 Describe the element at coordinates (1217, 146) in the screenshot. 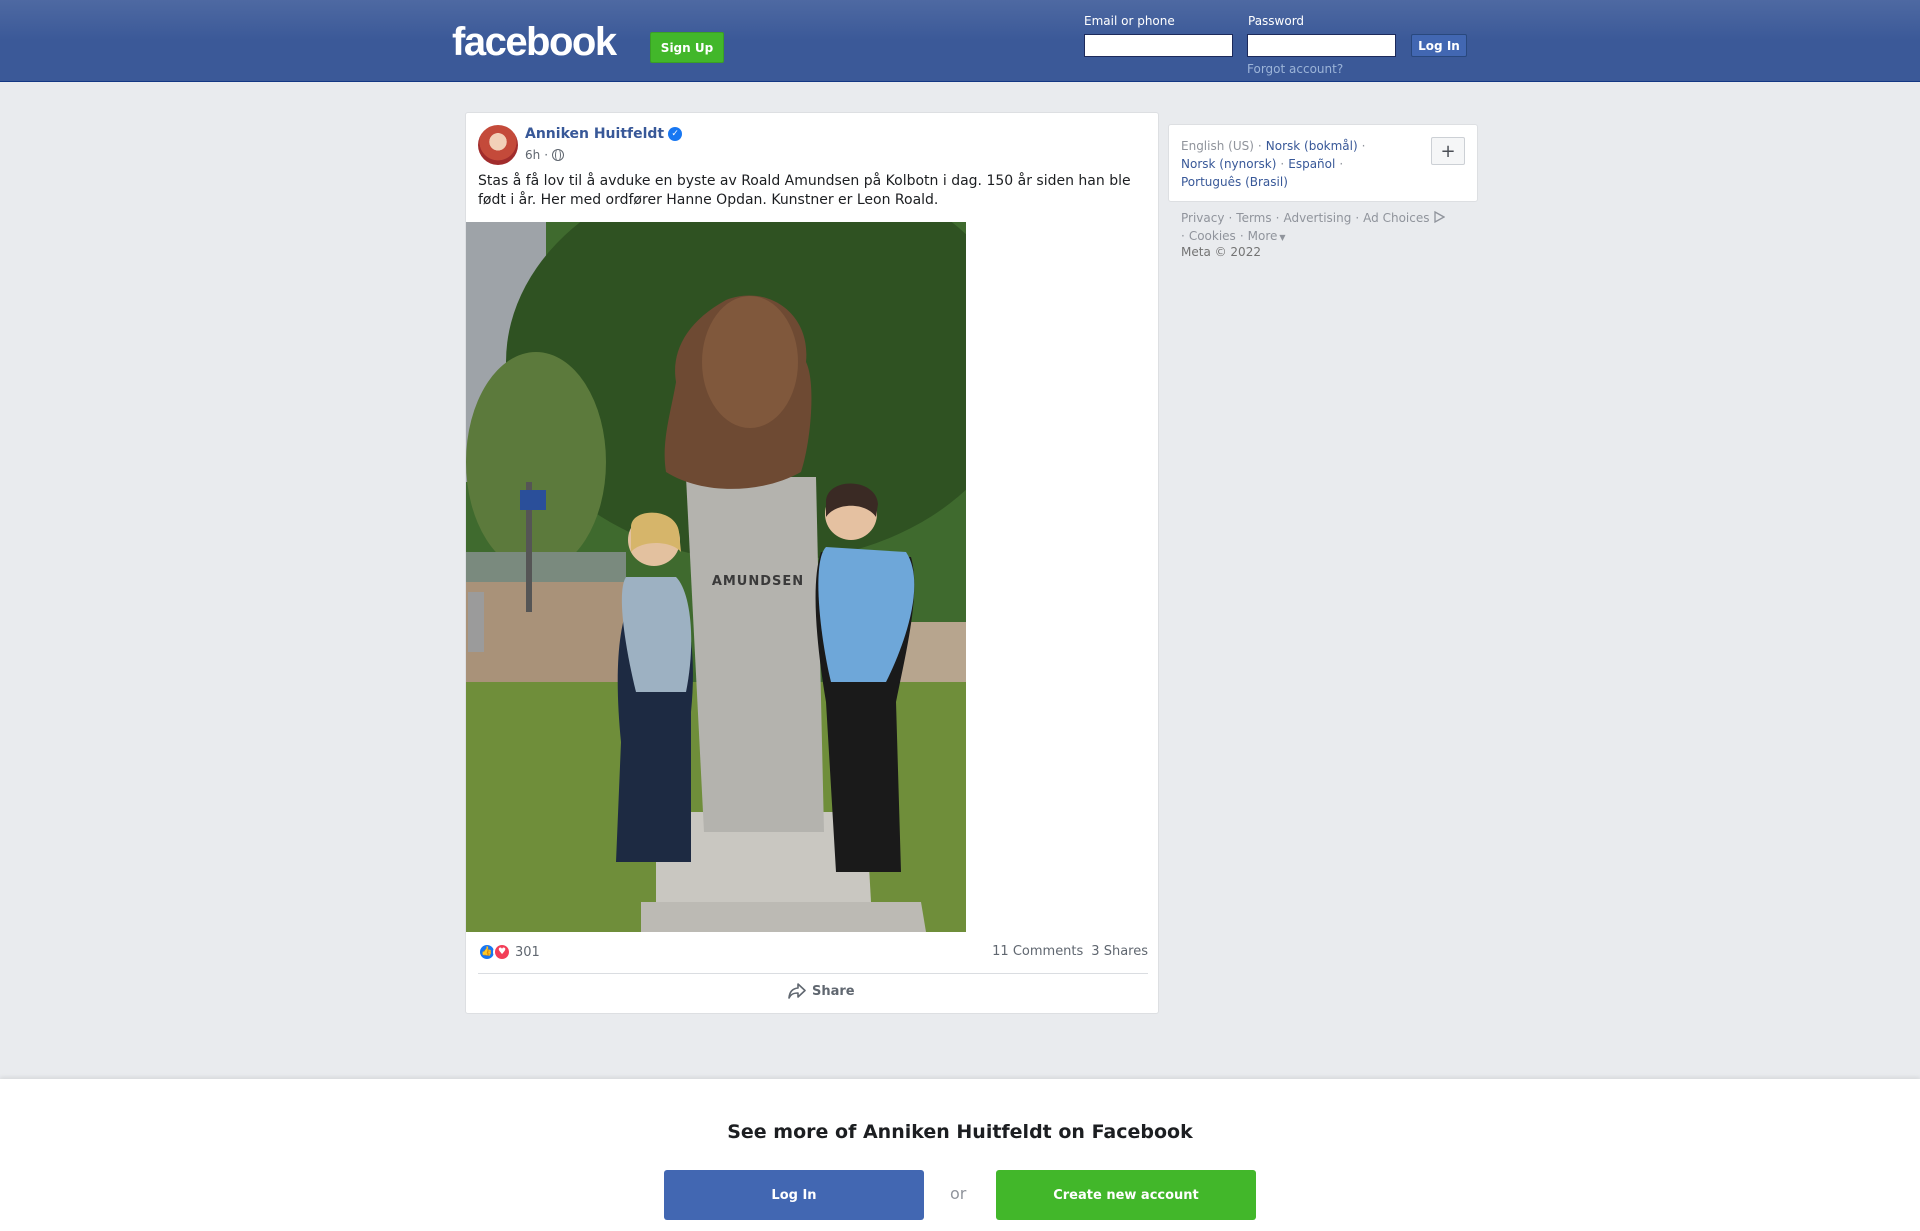

I see `current-language: English (US)` at that location.